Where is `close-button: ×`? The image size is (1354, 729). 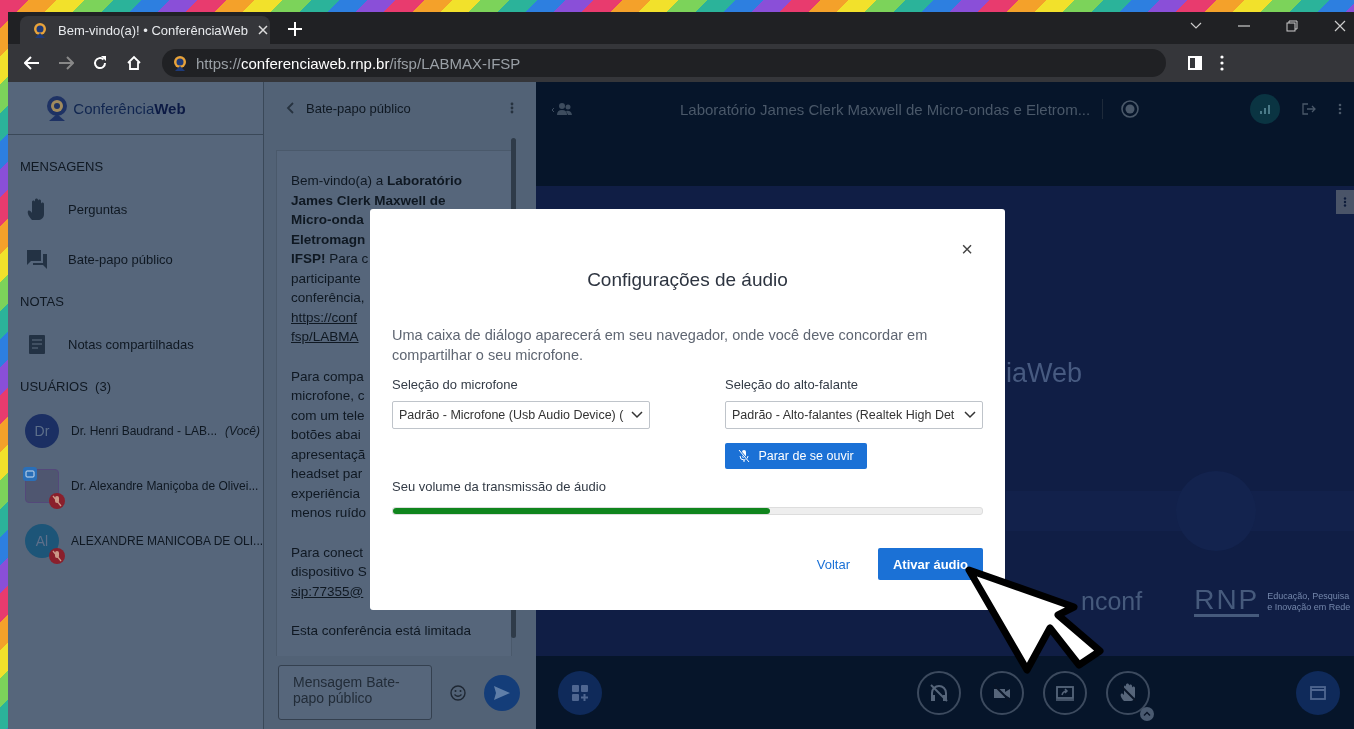 close-button: × is located at coordinates (967, 249).